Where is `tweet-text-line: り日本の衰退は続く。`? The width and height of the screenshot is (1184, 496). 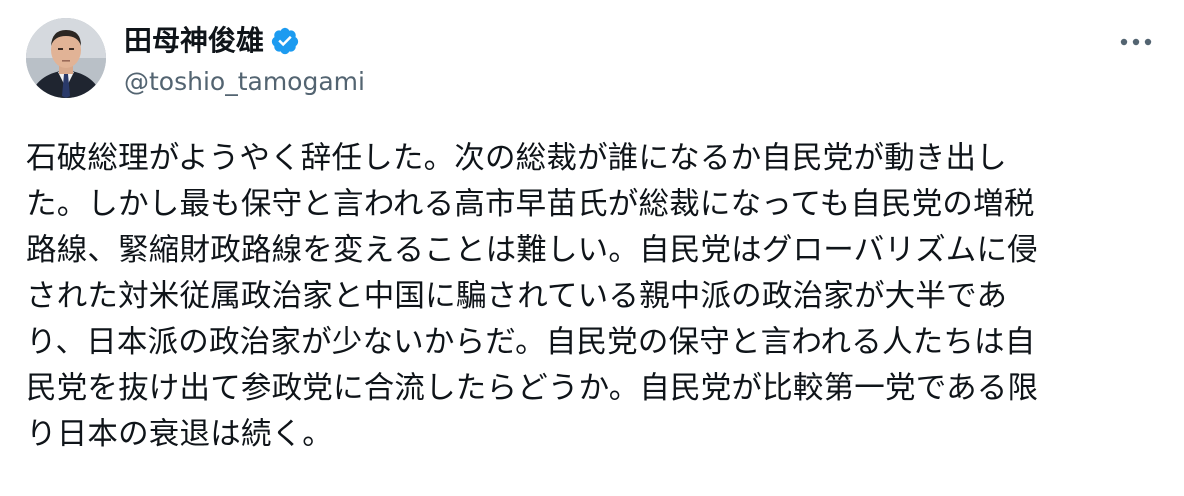
tweet-text-line: り日本の衰退は続く。 is located at coordinates (179, 434).